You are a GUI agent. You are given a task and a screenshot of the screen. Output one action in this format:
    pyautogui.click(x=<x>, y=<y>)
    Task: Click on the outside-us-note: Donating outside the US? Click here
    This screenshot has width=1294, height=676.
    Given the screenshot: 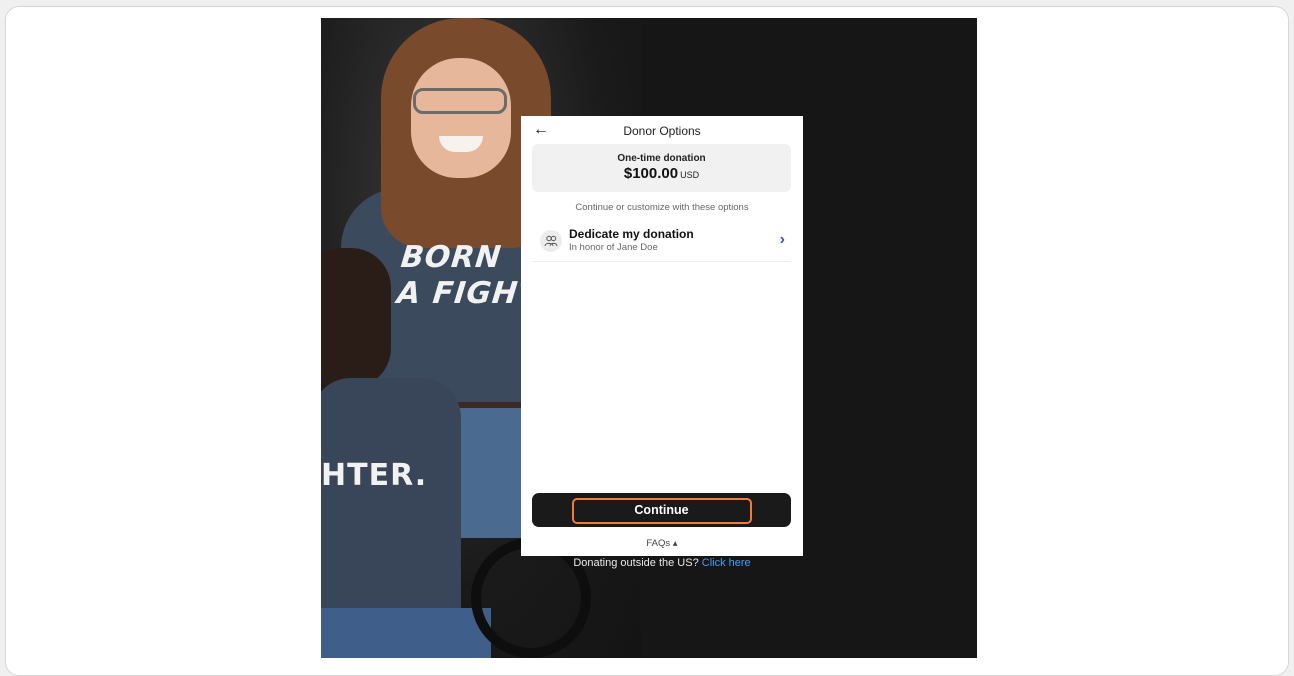 What is the action you would take?
    pyautogui.click(x=662, y=563)
    